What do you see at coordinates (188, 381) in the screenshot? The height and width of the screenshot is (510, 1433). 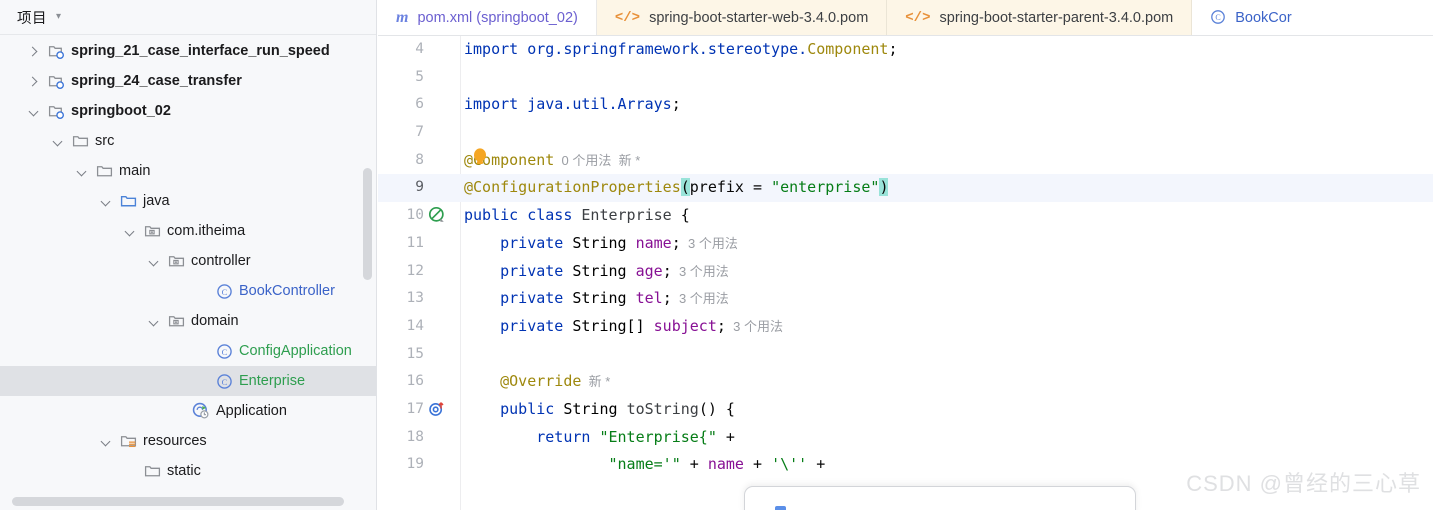 I see `tree-item-enterprise: C Enterprise` at bounding box center [188, 381].